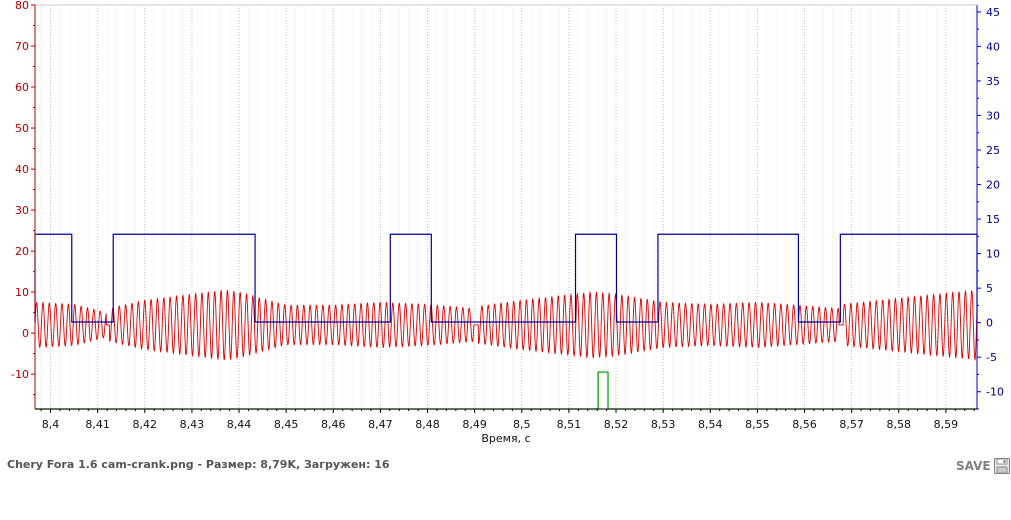  Describe the element at coordinates (616, 424) in the screenshot. I see `x-tick-label: 8,52` at that location.